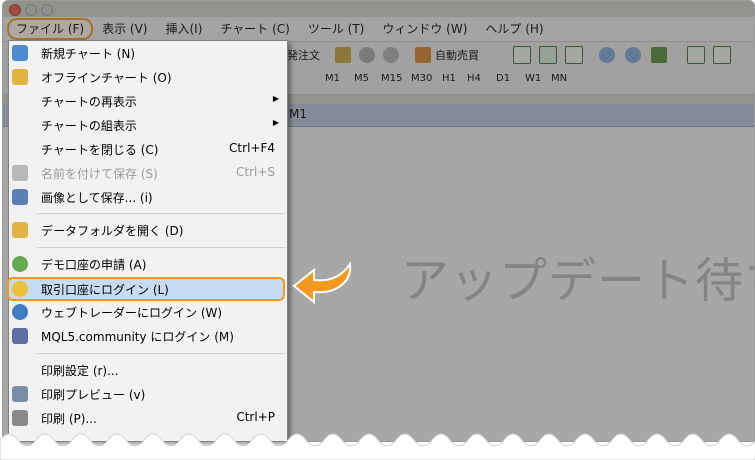 The height and width of the screenshot is (460, 755). What do you see at coordinates (148, 312) in the screenshot?
I see `menu-item-login-webtrader: ウェブトレーダーにログイン (W)` at bounding box center [148, 312].